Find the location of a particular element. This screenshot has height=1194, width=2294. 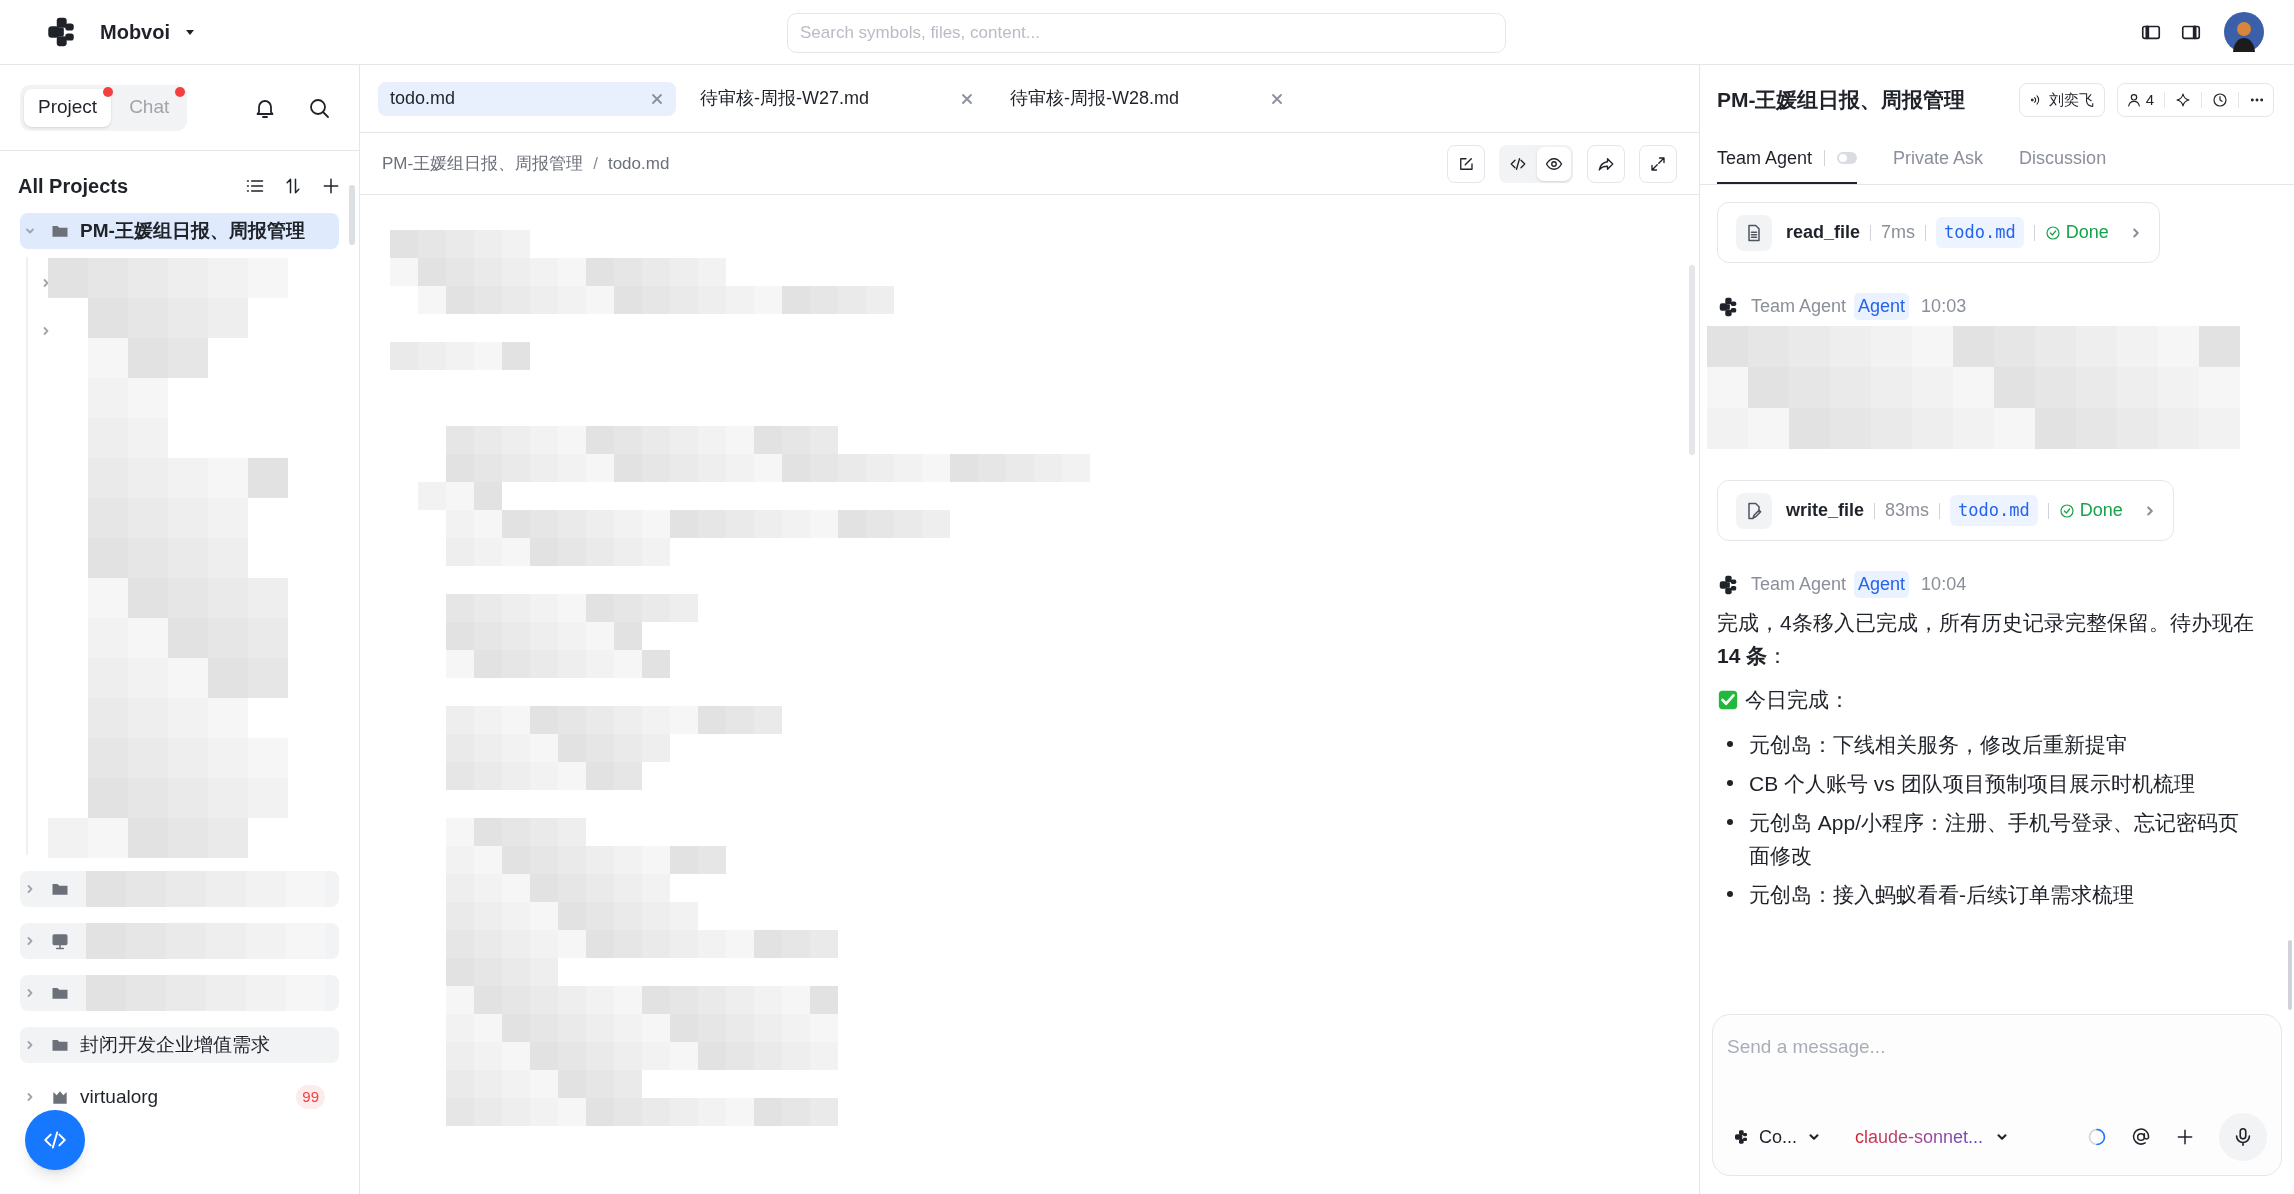

message-time: 10:04 is located at coordinates (1944, 584).